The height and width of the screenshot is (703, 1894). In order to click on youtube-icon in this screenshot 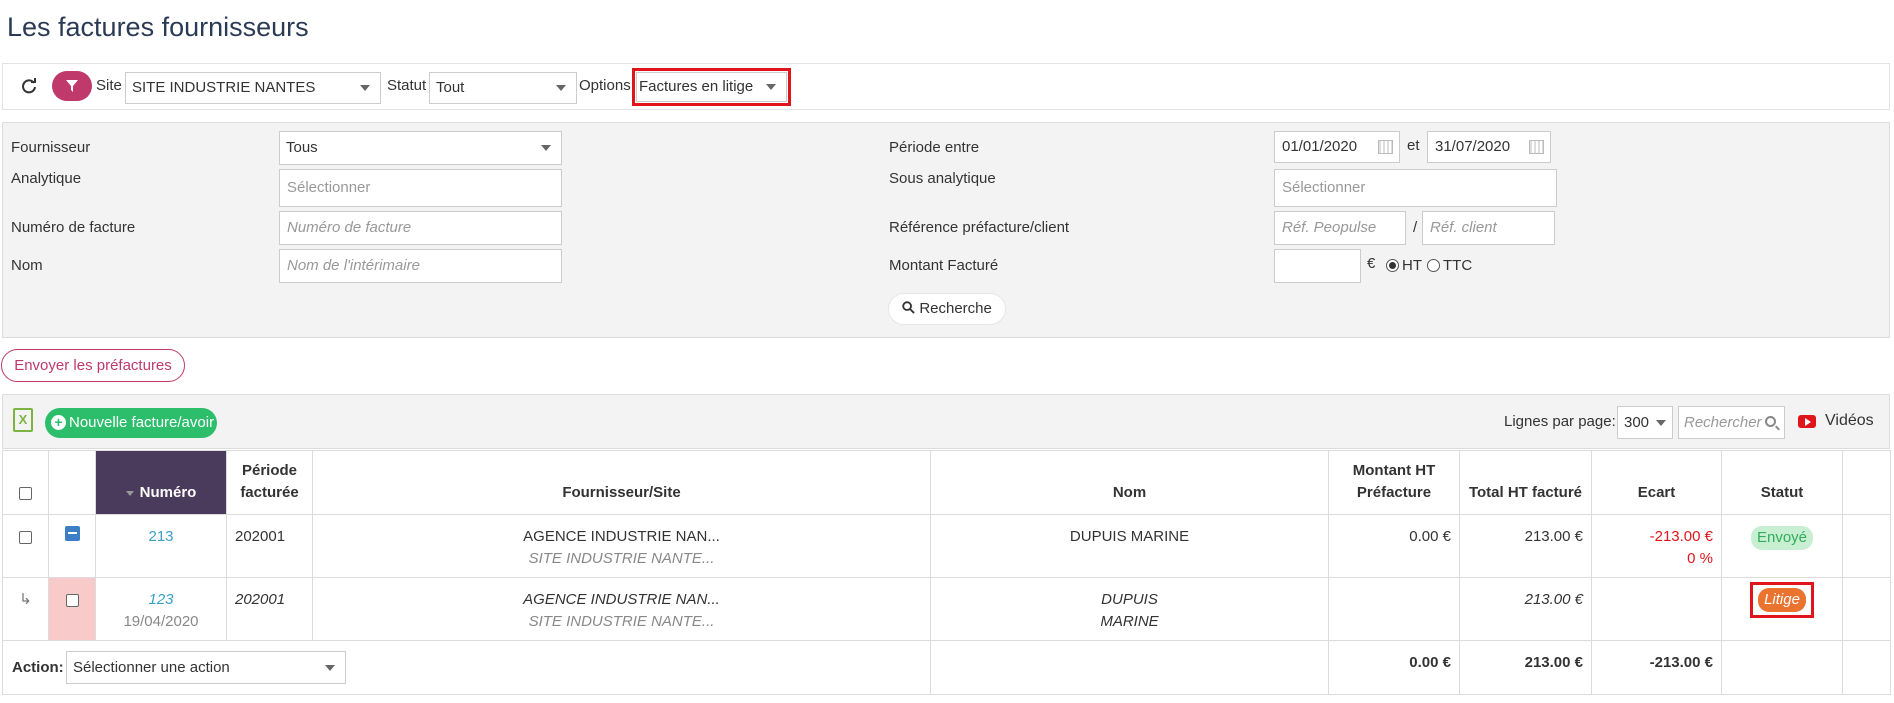, I will do `click(1807, 421)`.